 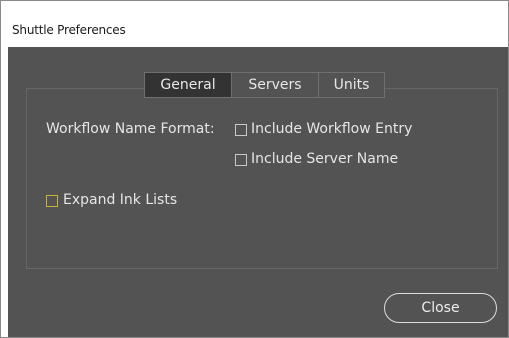 What do you see at coordinates (351, 85) in the screenshot?
I see `tab-units: Units` at bounding box center [351, 85].